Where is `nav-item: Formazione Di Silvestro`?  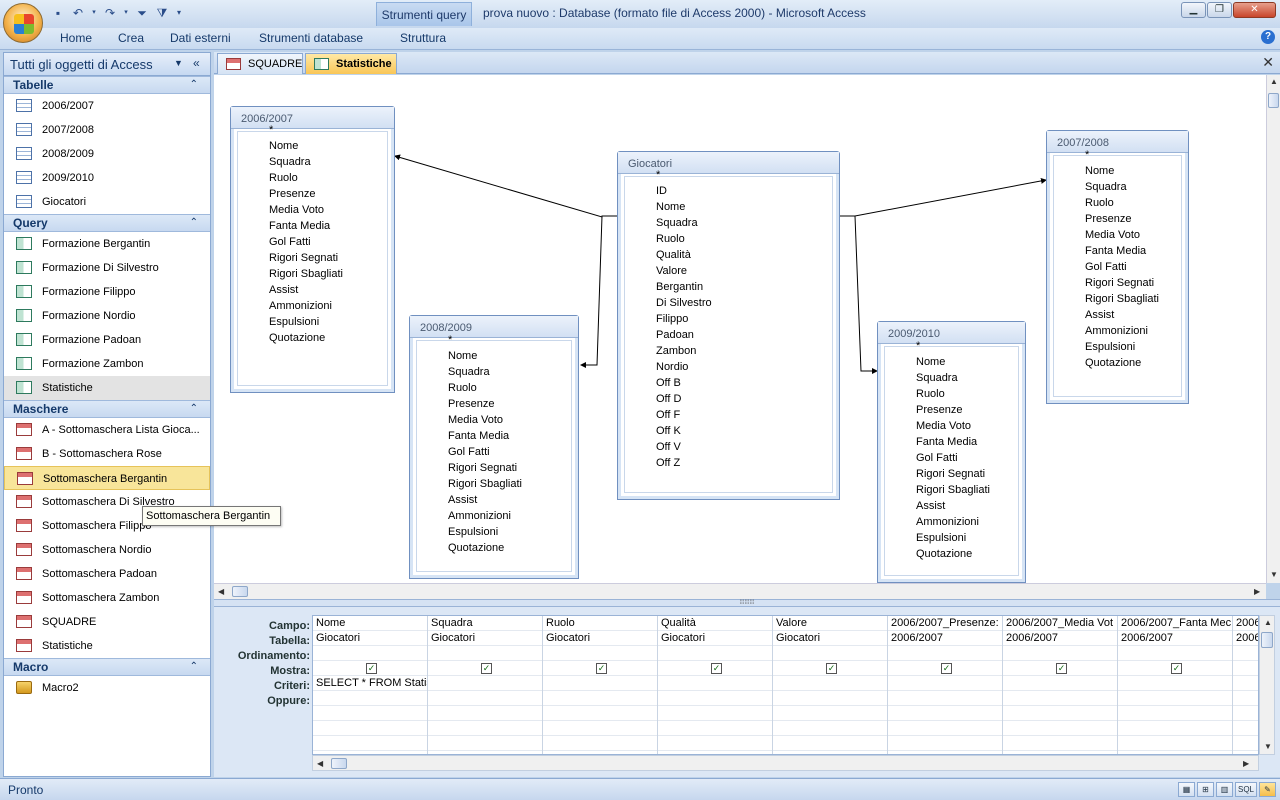 nav-item: Formazione Di Silvestro is located at coordinates (107, 268).